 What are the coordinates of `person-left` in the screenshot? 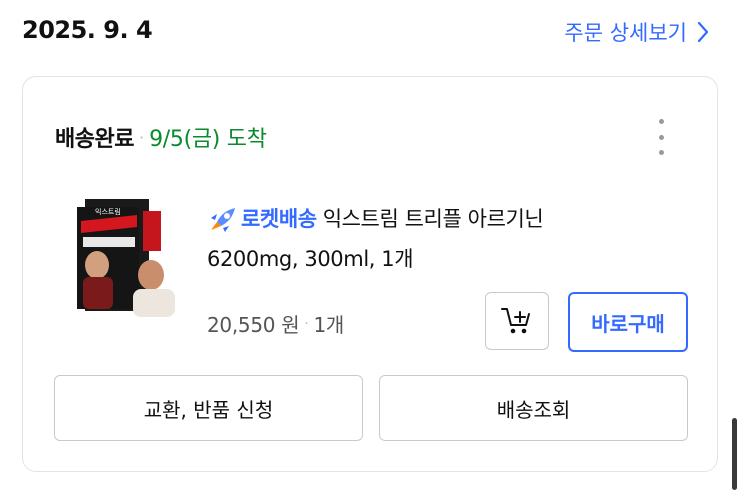 It's located at (97, 265).